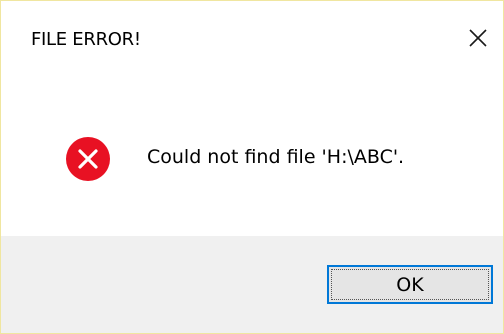 The height and width of the screenshot is (334, 504). Describe the element at coordinates (88, 159) in the screenshot. I see `error-icon` at that location.